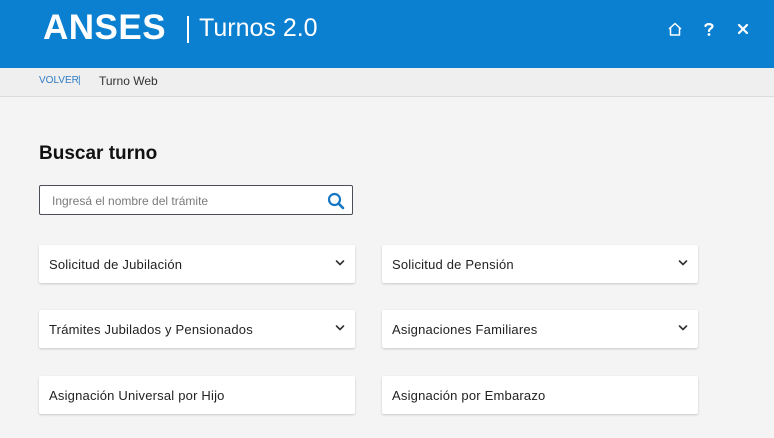  Describe the element at coordinates (98, 153) in the screenshot. I see `page-title: Buscar turno` at that location.